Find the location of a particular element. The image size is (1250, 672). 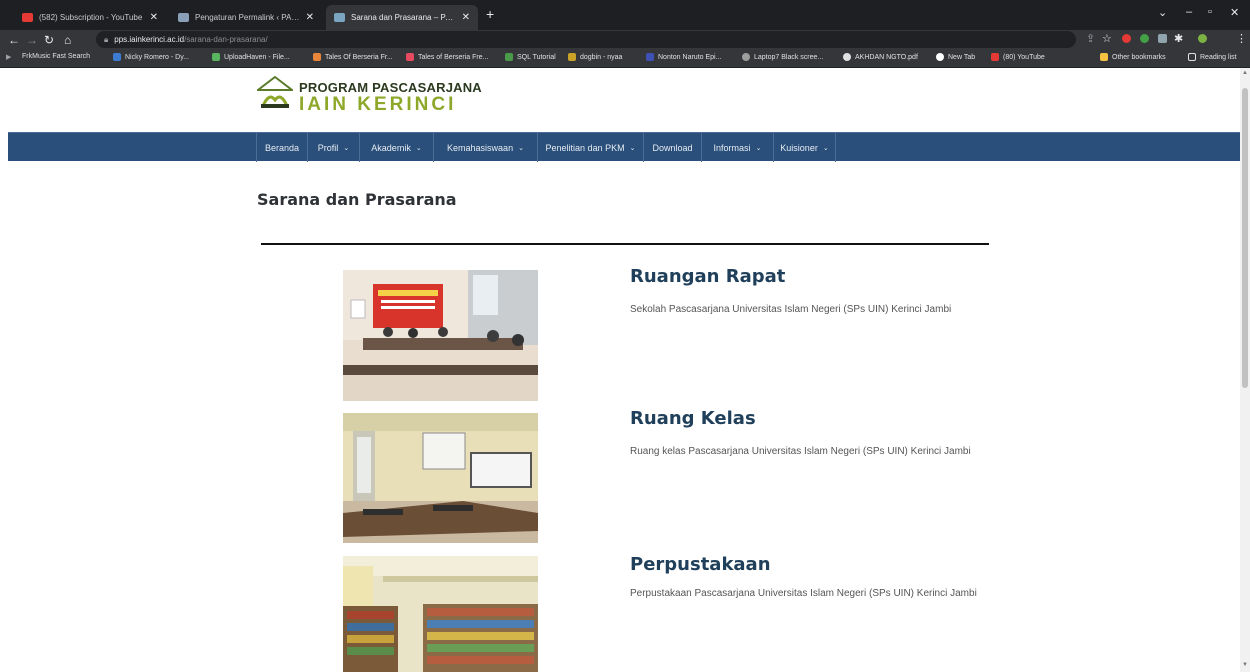

facility-title: Perpustakaan is located at coordinates (700, 564).